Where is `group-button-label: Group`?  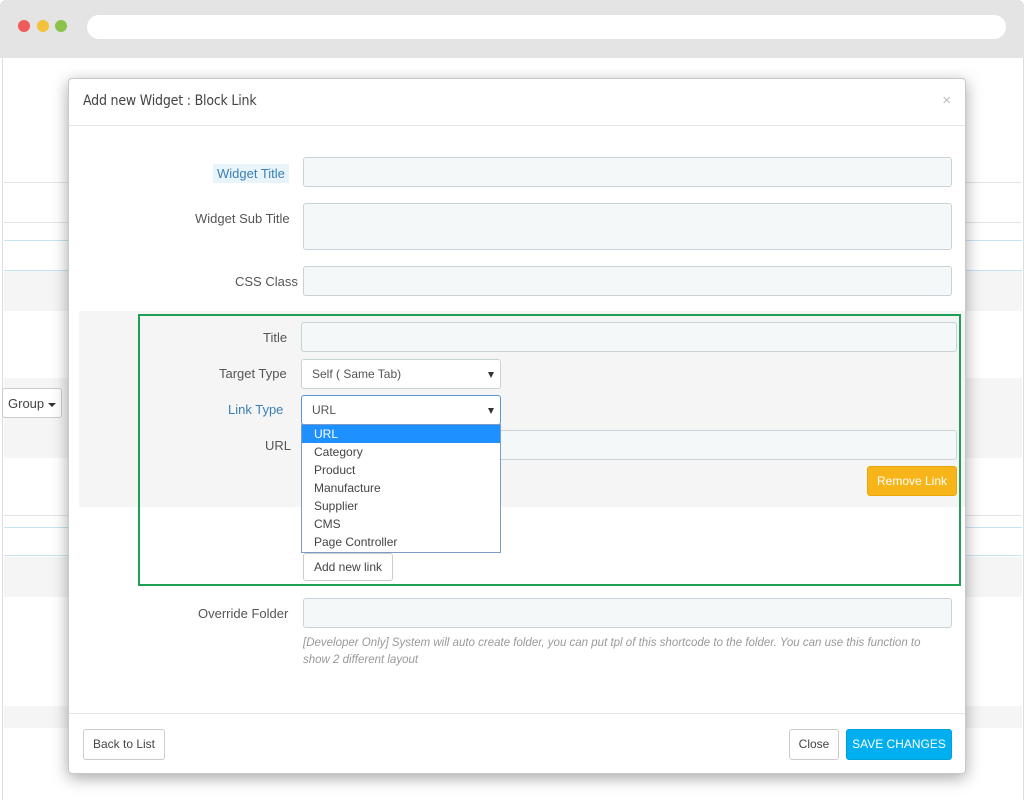
group-button-label: Group is located at coordinates (26, 403).